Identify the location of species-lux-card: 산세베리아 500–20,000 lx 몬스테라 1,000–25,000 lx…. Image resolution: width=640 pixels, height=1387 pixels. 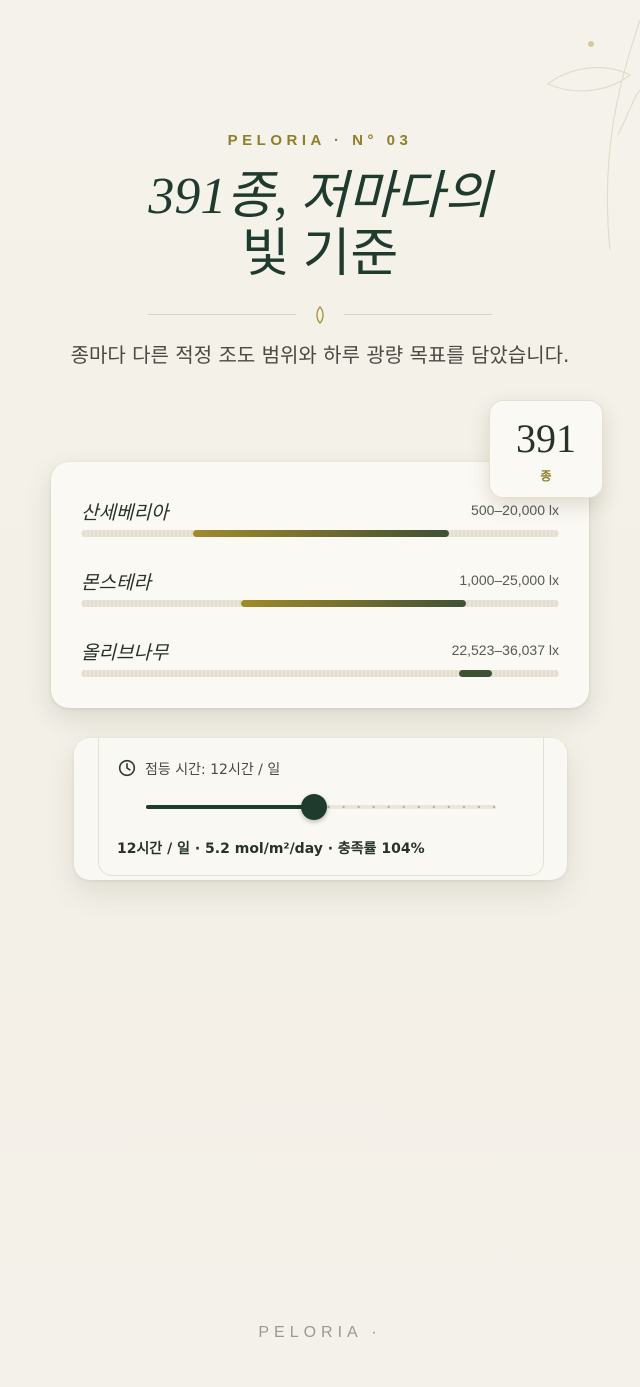
(320, 585).